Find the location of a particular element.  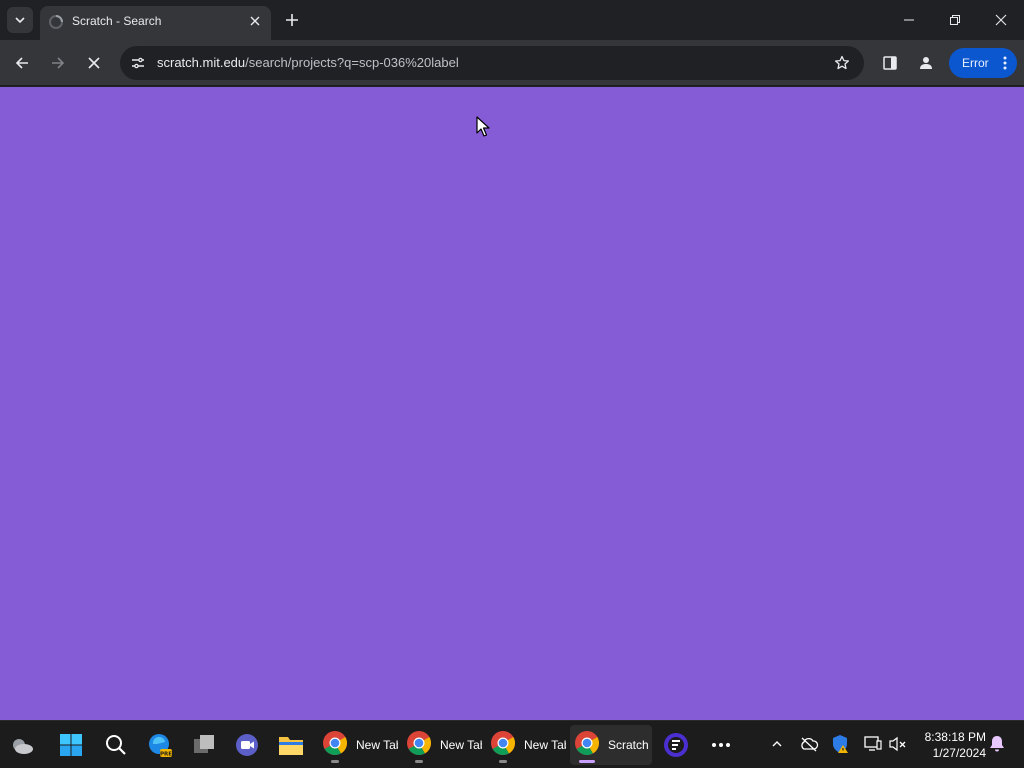

more-vert-icon is located at coordinates (1005, 65).